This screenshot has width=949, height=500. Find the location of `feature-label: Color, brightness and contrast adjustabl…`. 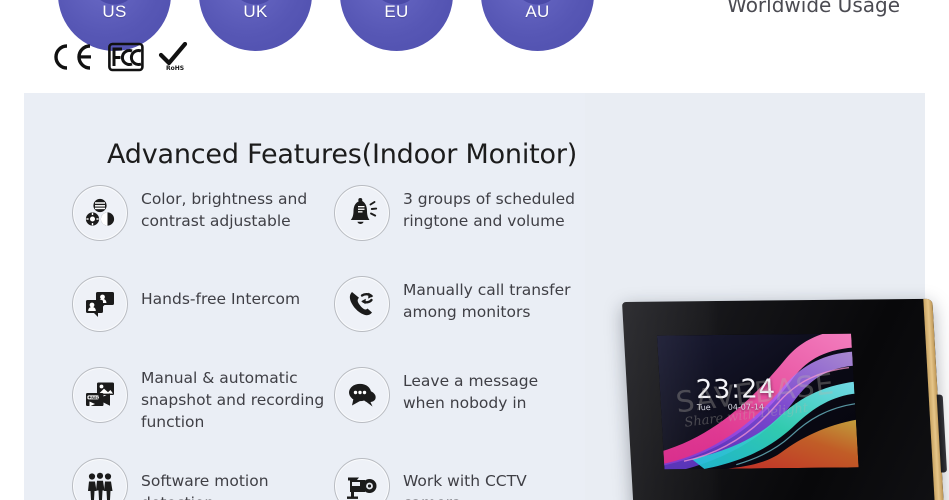

feature-label: Color, brightness and contrast adjustabl… is located at coordinates (224, 210).